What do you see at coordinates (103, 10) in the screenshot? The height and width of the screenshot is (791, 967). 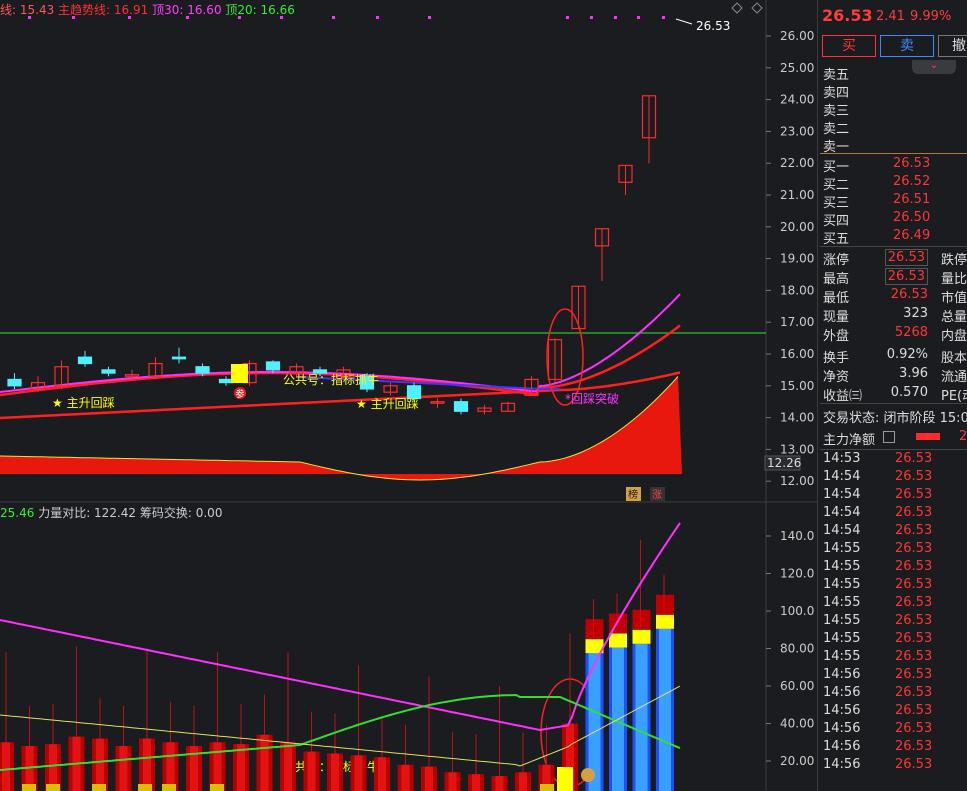 I see `legend-main-trend: 主趋势线: 16.91` at bounding box center [103, 10].